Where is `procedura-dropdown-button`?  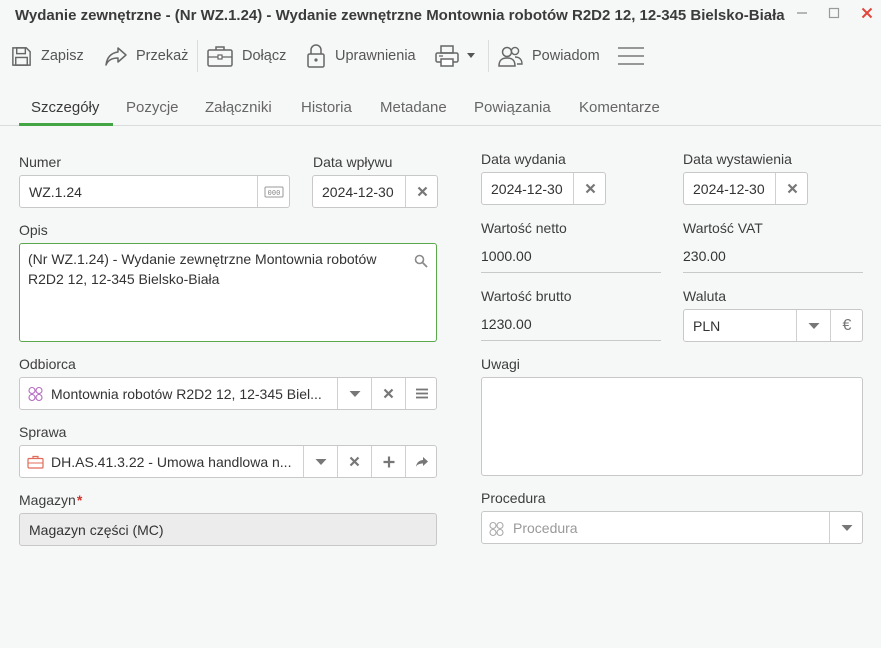
procedura-dropdown-button is located at coordinates (846, 527).